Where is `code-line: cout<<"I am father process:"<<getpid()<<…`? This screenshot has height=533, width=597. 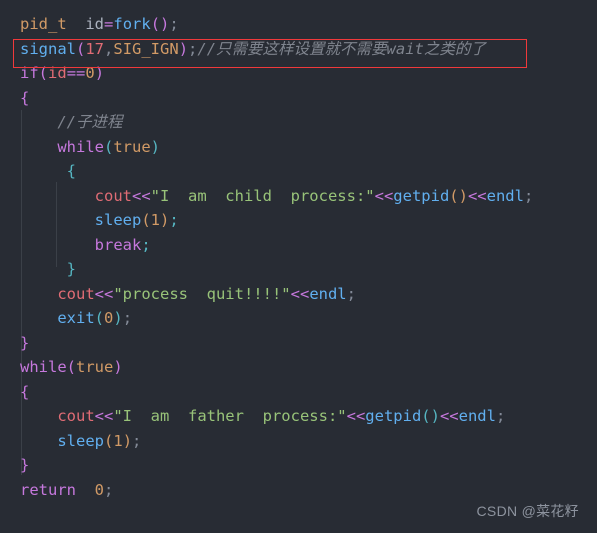
code-line: cout<<"I am father process:"<<getpid()<<… is located at coordinates (298, 416).